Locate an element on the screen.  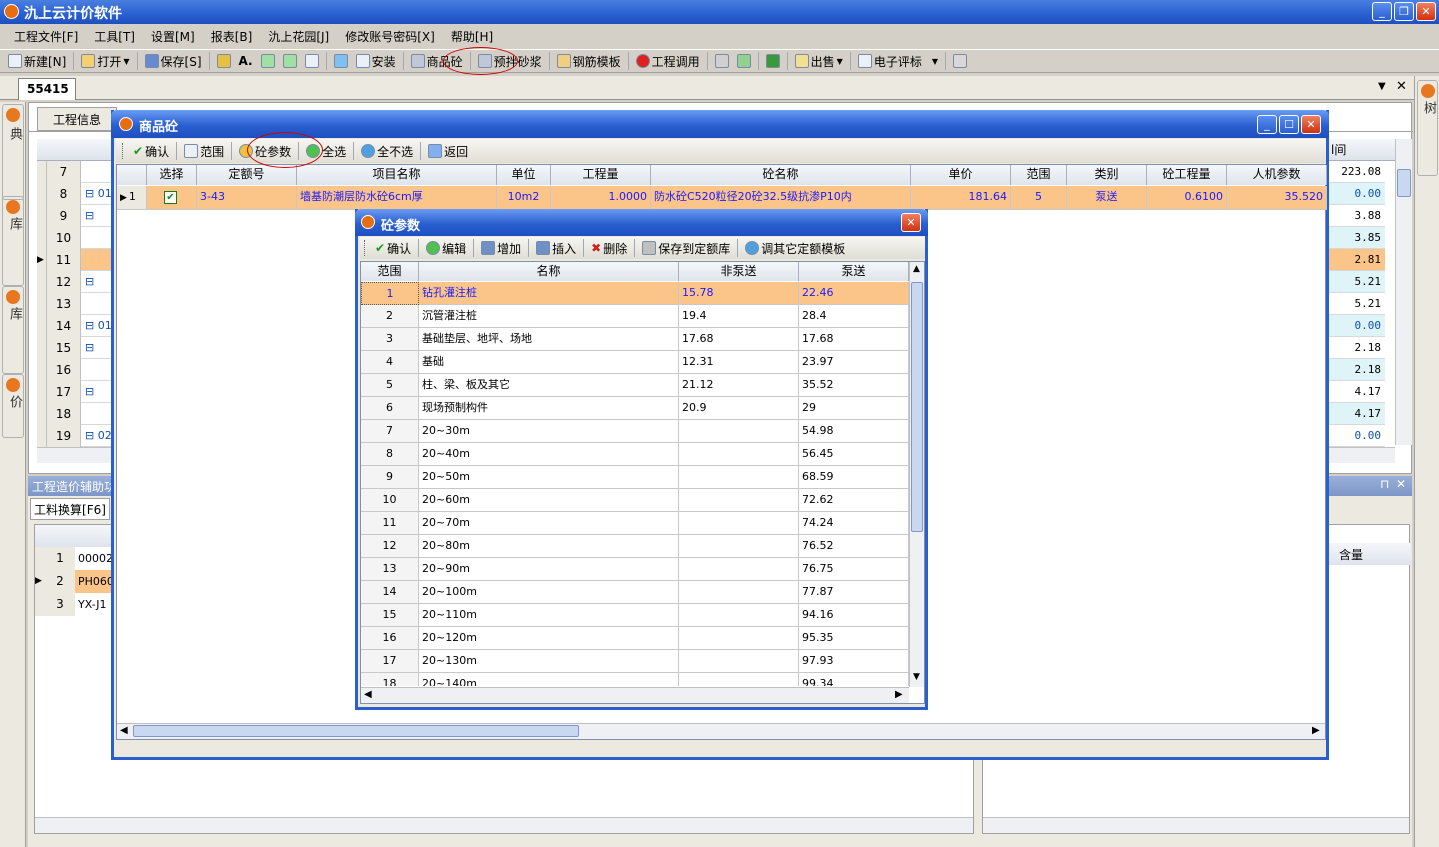
grid-button is located at coordinates (312, 61).